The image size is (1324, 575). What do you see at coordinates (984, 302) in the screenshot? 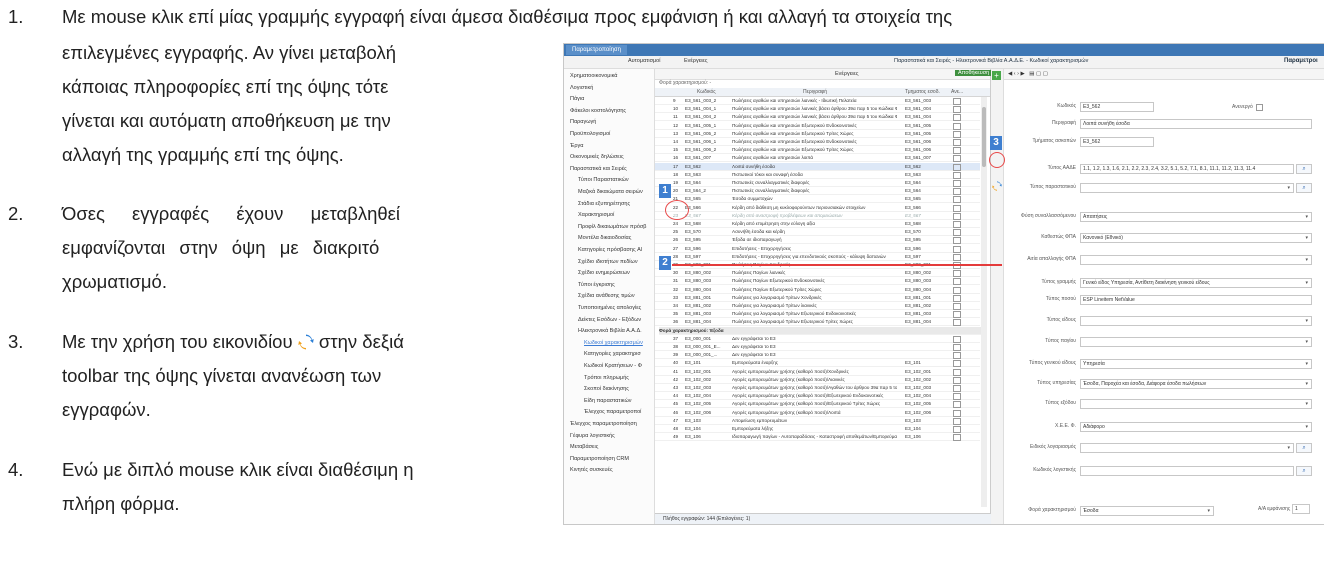
I see `scrollbar` at bounding box center [984, 302].